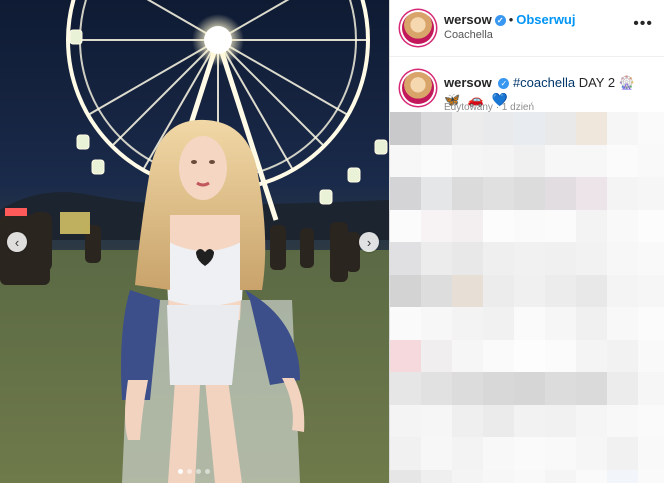  I want to click on carousel-prev-button: ‹, so click(17, 242).